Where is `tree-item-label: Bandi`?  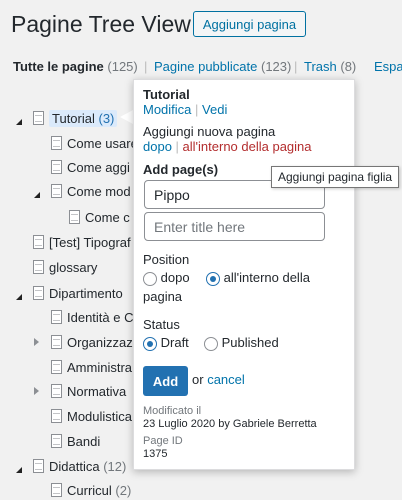
tree-item-label: Bandi is located at coordinates (84, 441).